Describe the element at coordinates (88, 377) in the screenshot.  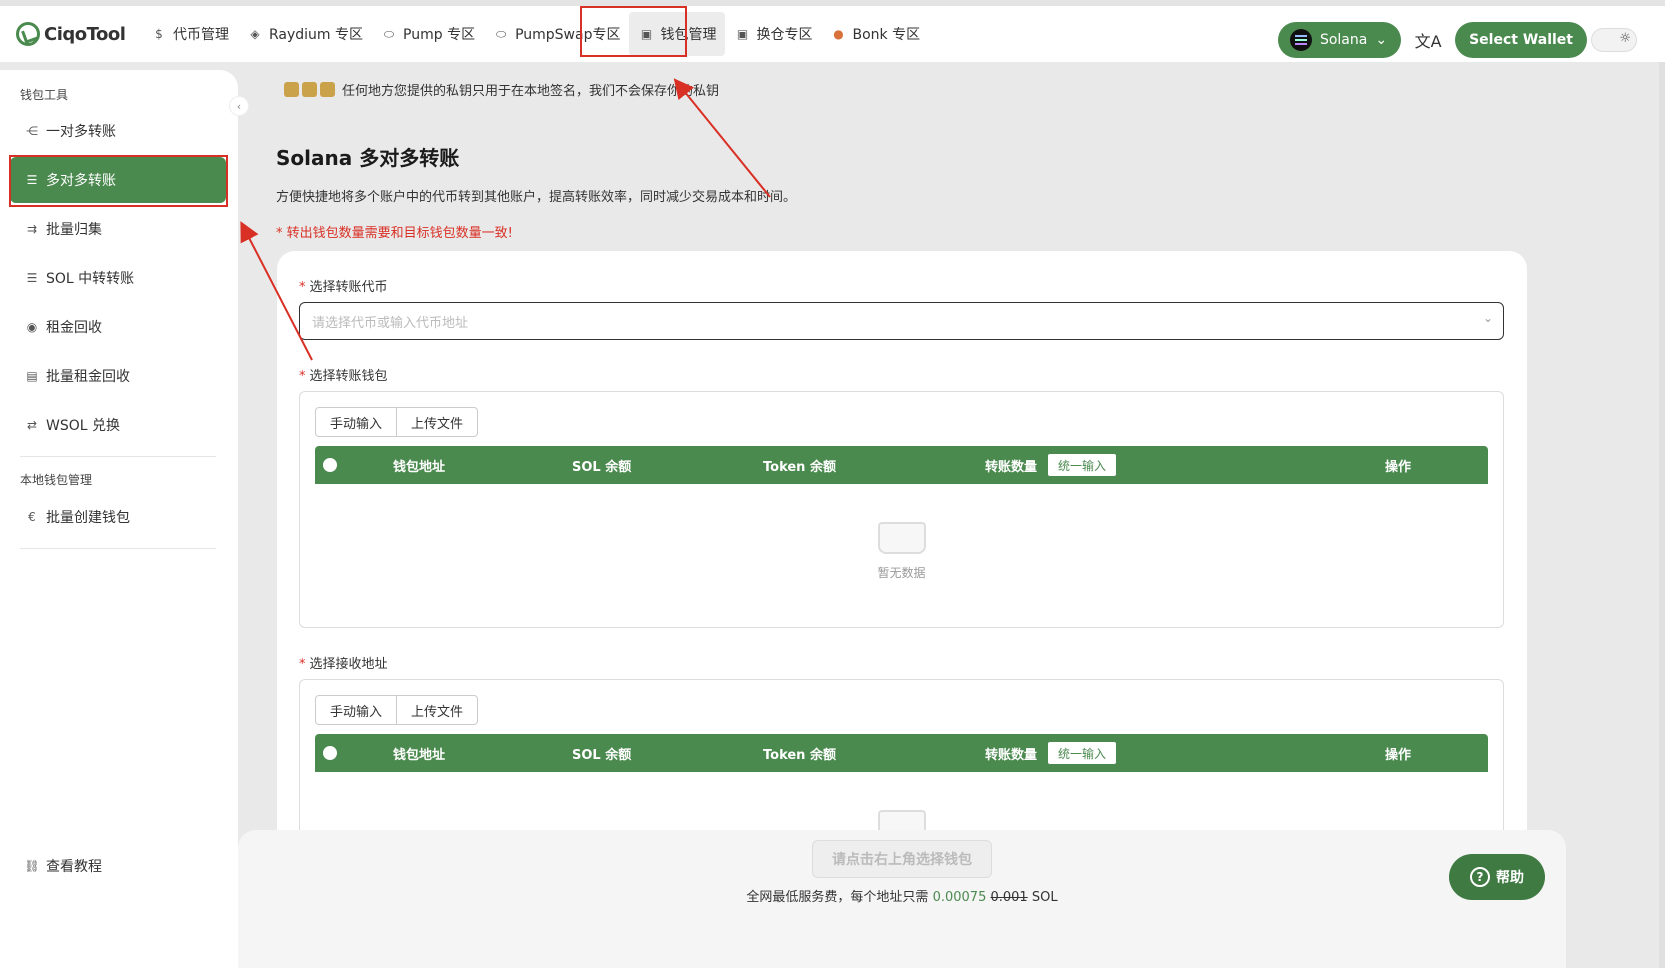
I see `sidebar-item-label: 批量租金回收` at that location.